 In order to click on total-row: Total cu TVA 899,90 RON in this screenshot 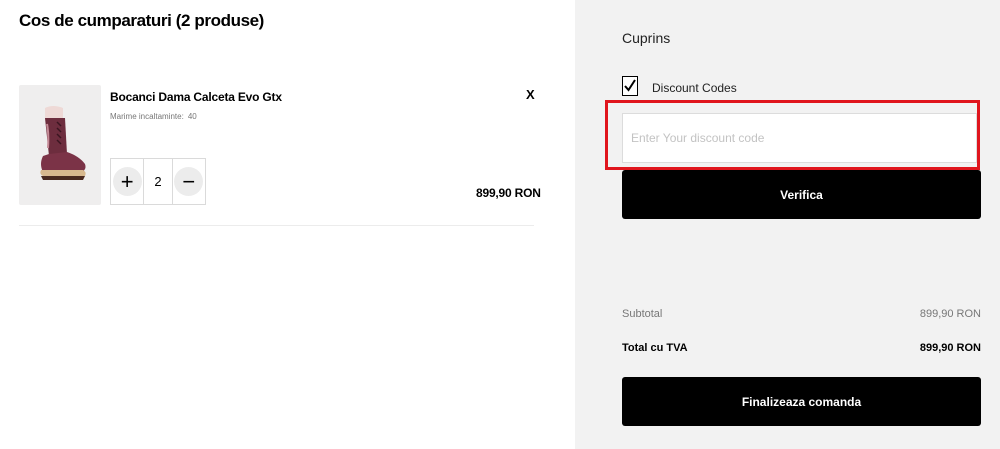, I will do `click(801, 348)`.